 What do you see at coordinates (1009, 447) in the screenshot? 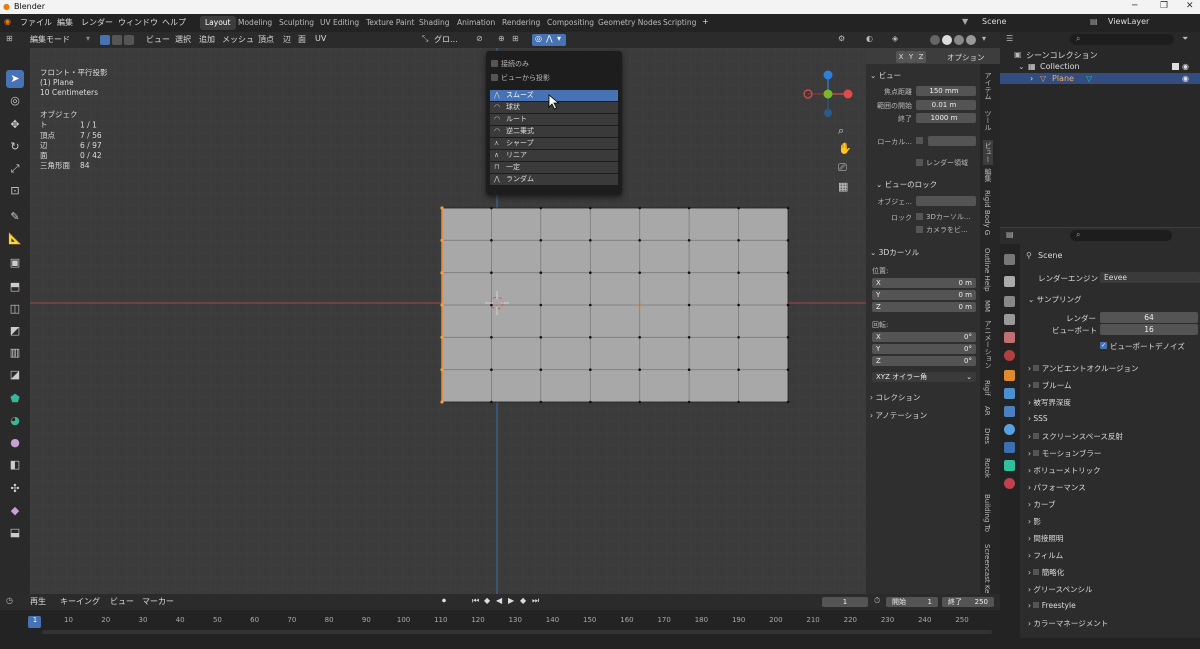
I see `constraints-props-icon` at bounding box center [1009, 447].